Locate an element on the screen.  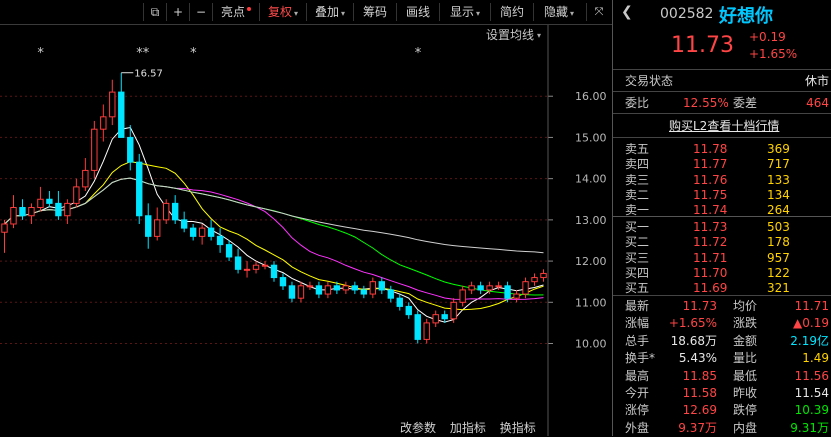
chart-toolbar: ⧉ + − 亮点 复权 ▾ 叠加 ▾ 筹码 画线 显示 ▾ 简约 隐藏 ▾ ⤧ is located at coordinates (306, 12).